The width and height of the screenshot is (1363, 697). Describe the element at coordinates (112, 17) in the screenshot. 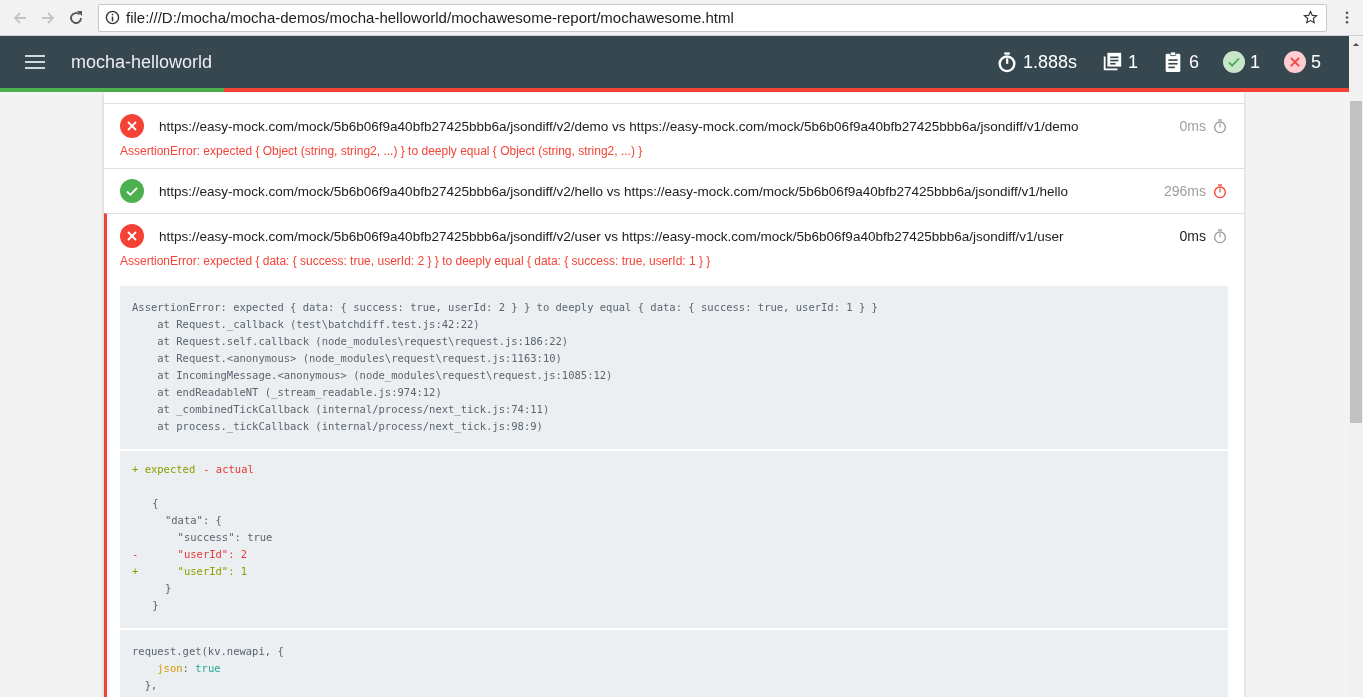

I see `info-icon` at that location.